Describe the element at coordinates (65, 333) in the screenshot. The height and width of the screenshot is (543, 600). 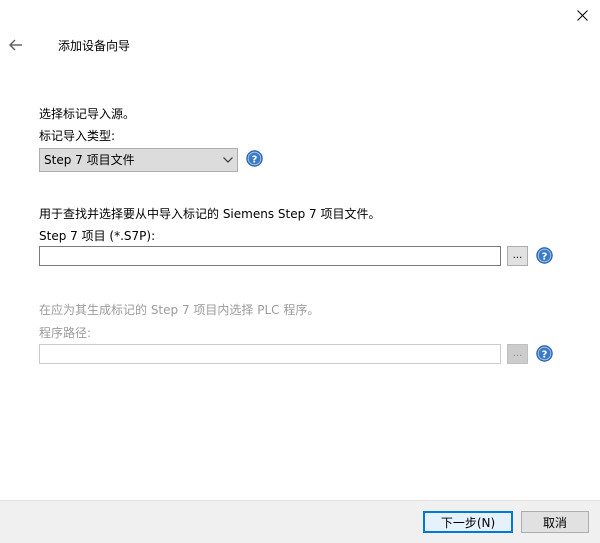
I see `program-path-label: 程序路径:` at that location.